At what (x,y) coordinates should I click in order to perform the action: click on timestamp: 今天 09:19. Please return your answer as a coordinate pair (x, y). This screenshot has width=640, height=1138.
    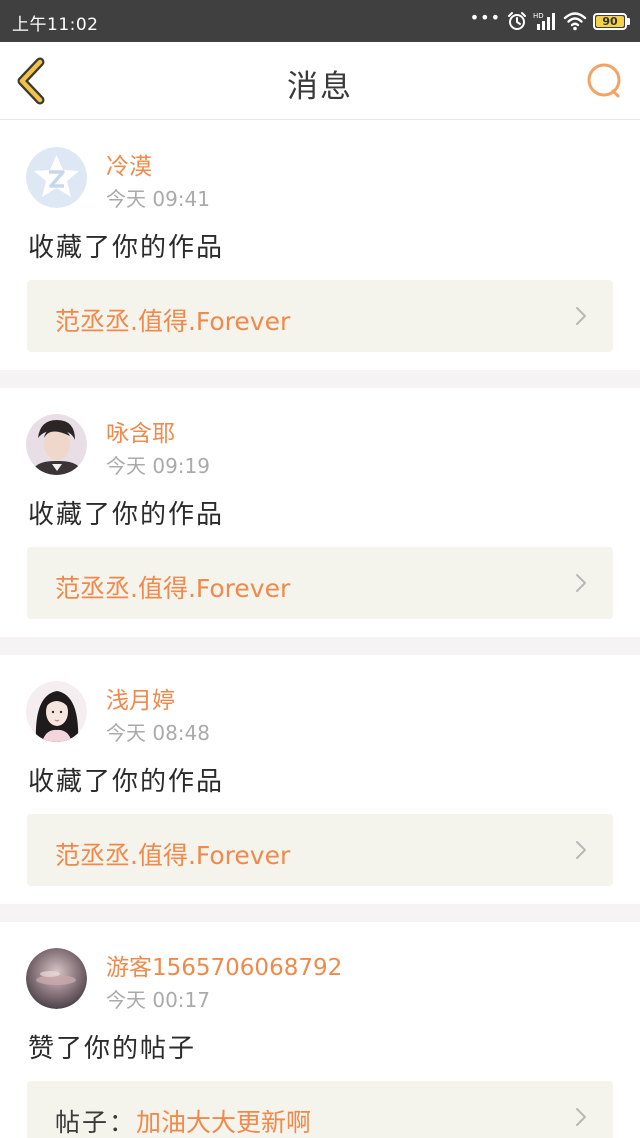
    Looking at the image, I should click on (158, 466).